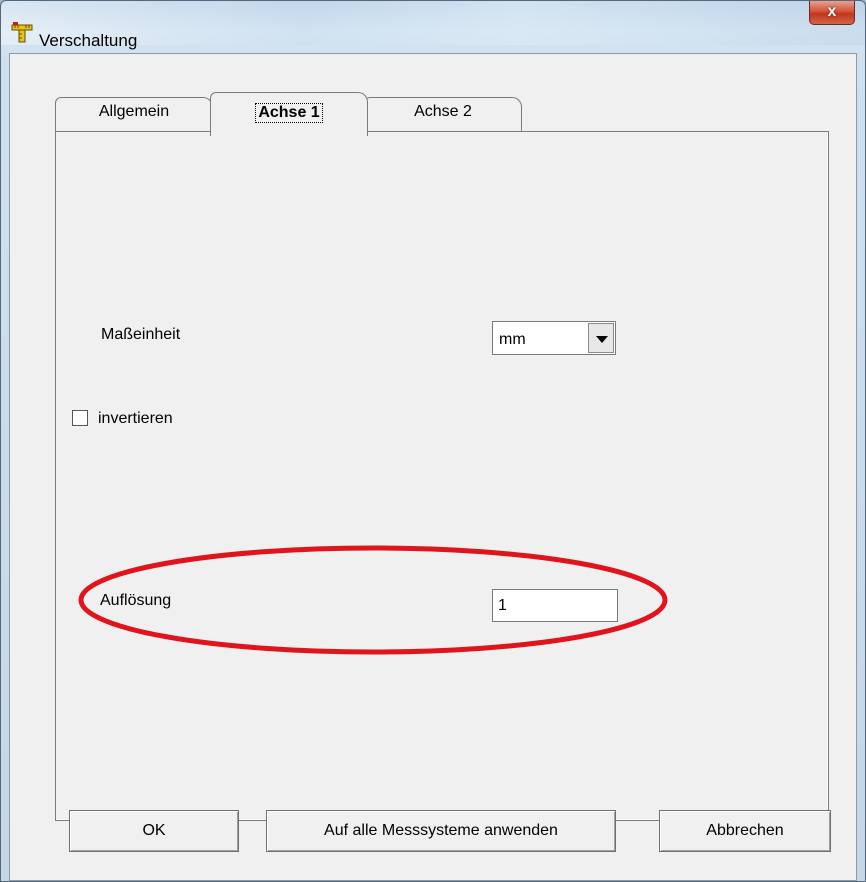 This screenshot has height=882, width=866. I want to click on resolution-input-value: 1, so click(502, 605).